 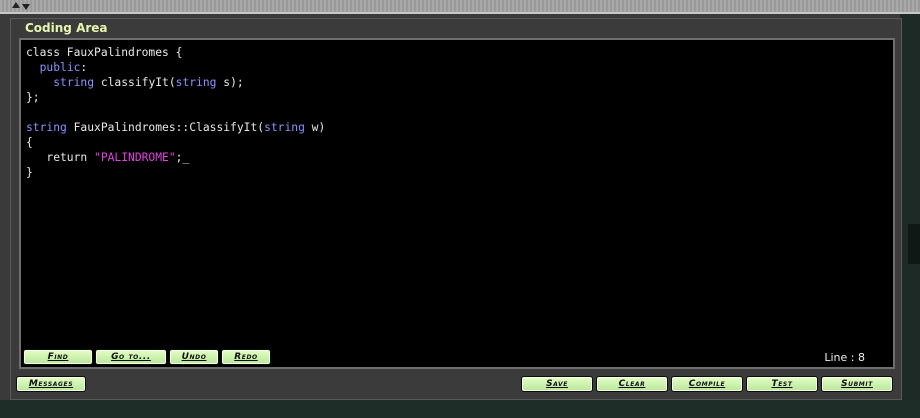 What do you see at coordinates (460, 7) in the screenshot?
I see `split-pane-divider` at bounding box center [460, 7].